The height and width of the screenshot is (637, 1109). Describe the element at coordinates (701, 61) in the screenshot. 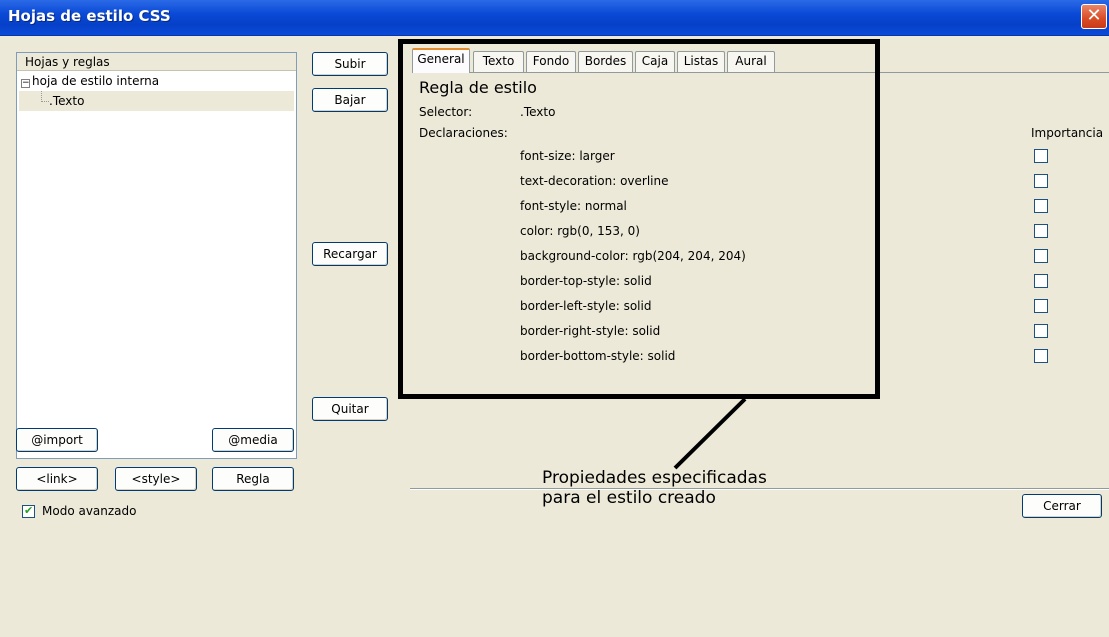

I see `tab-listas: Listas` at that location.